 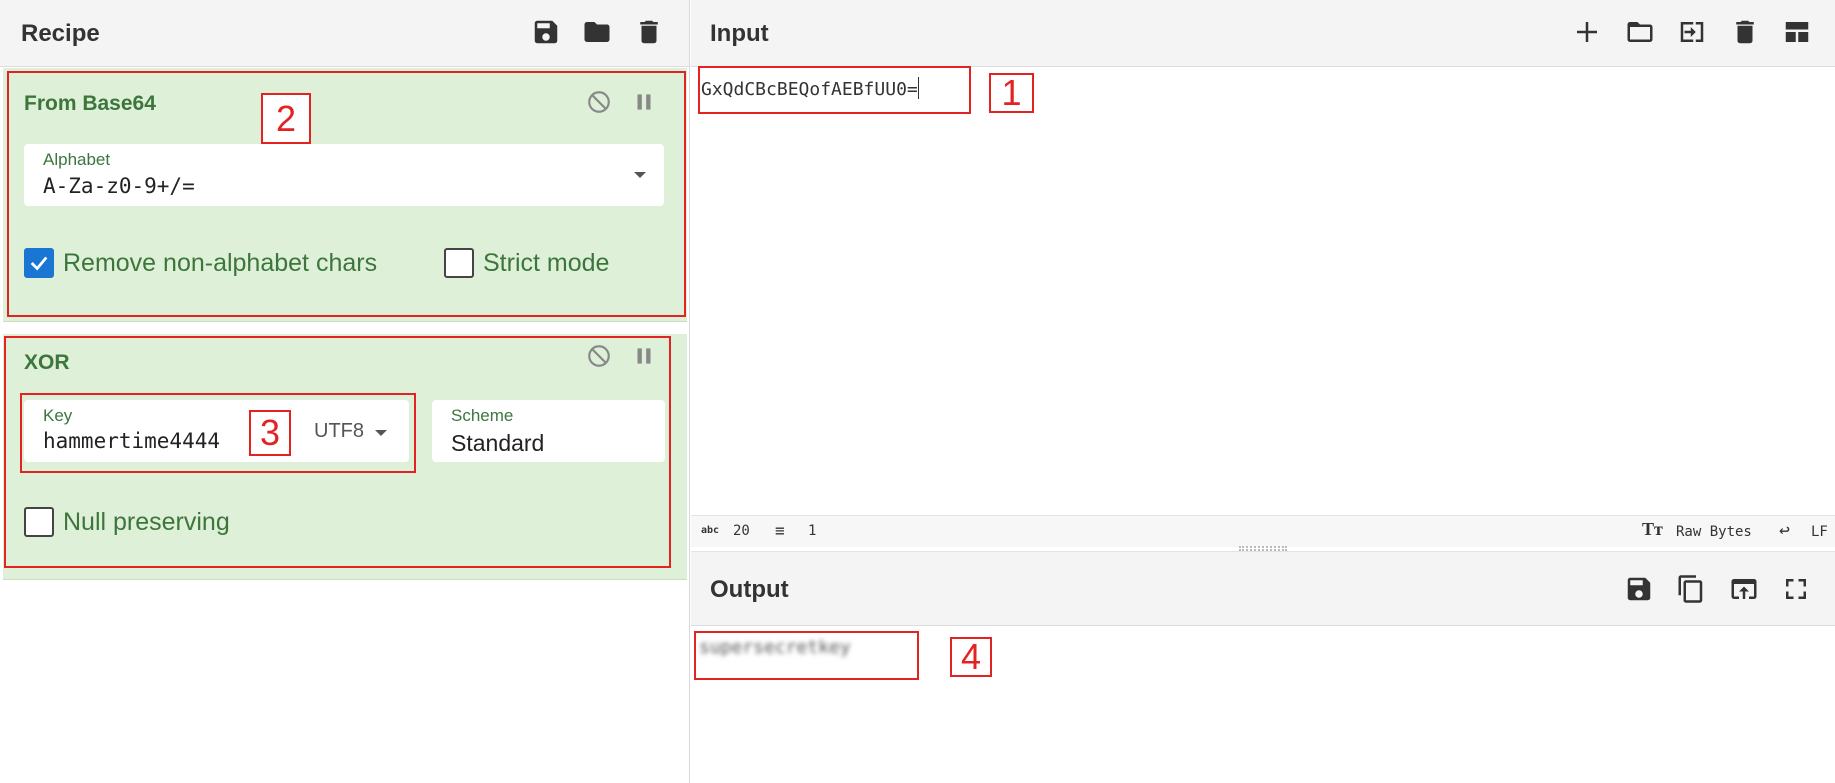 What do you see at coordinates (546, 32) in the screenshot?
I see `save-recipe-icon` at bounding box center [546, 32].